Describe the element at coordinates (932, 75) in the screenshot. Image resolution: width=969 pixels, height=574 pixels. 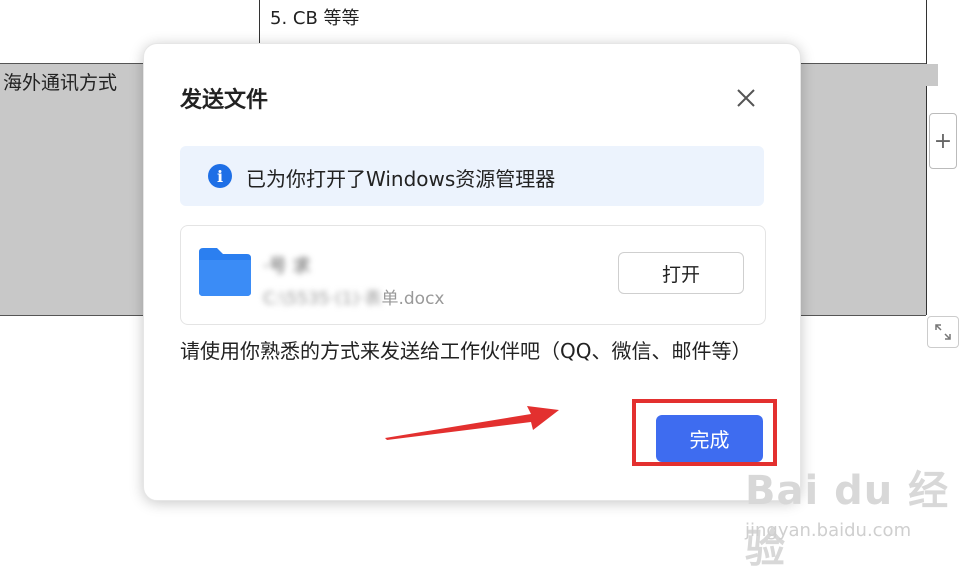
I see `cell-marker` at that location.